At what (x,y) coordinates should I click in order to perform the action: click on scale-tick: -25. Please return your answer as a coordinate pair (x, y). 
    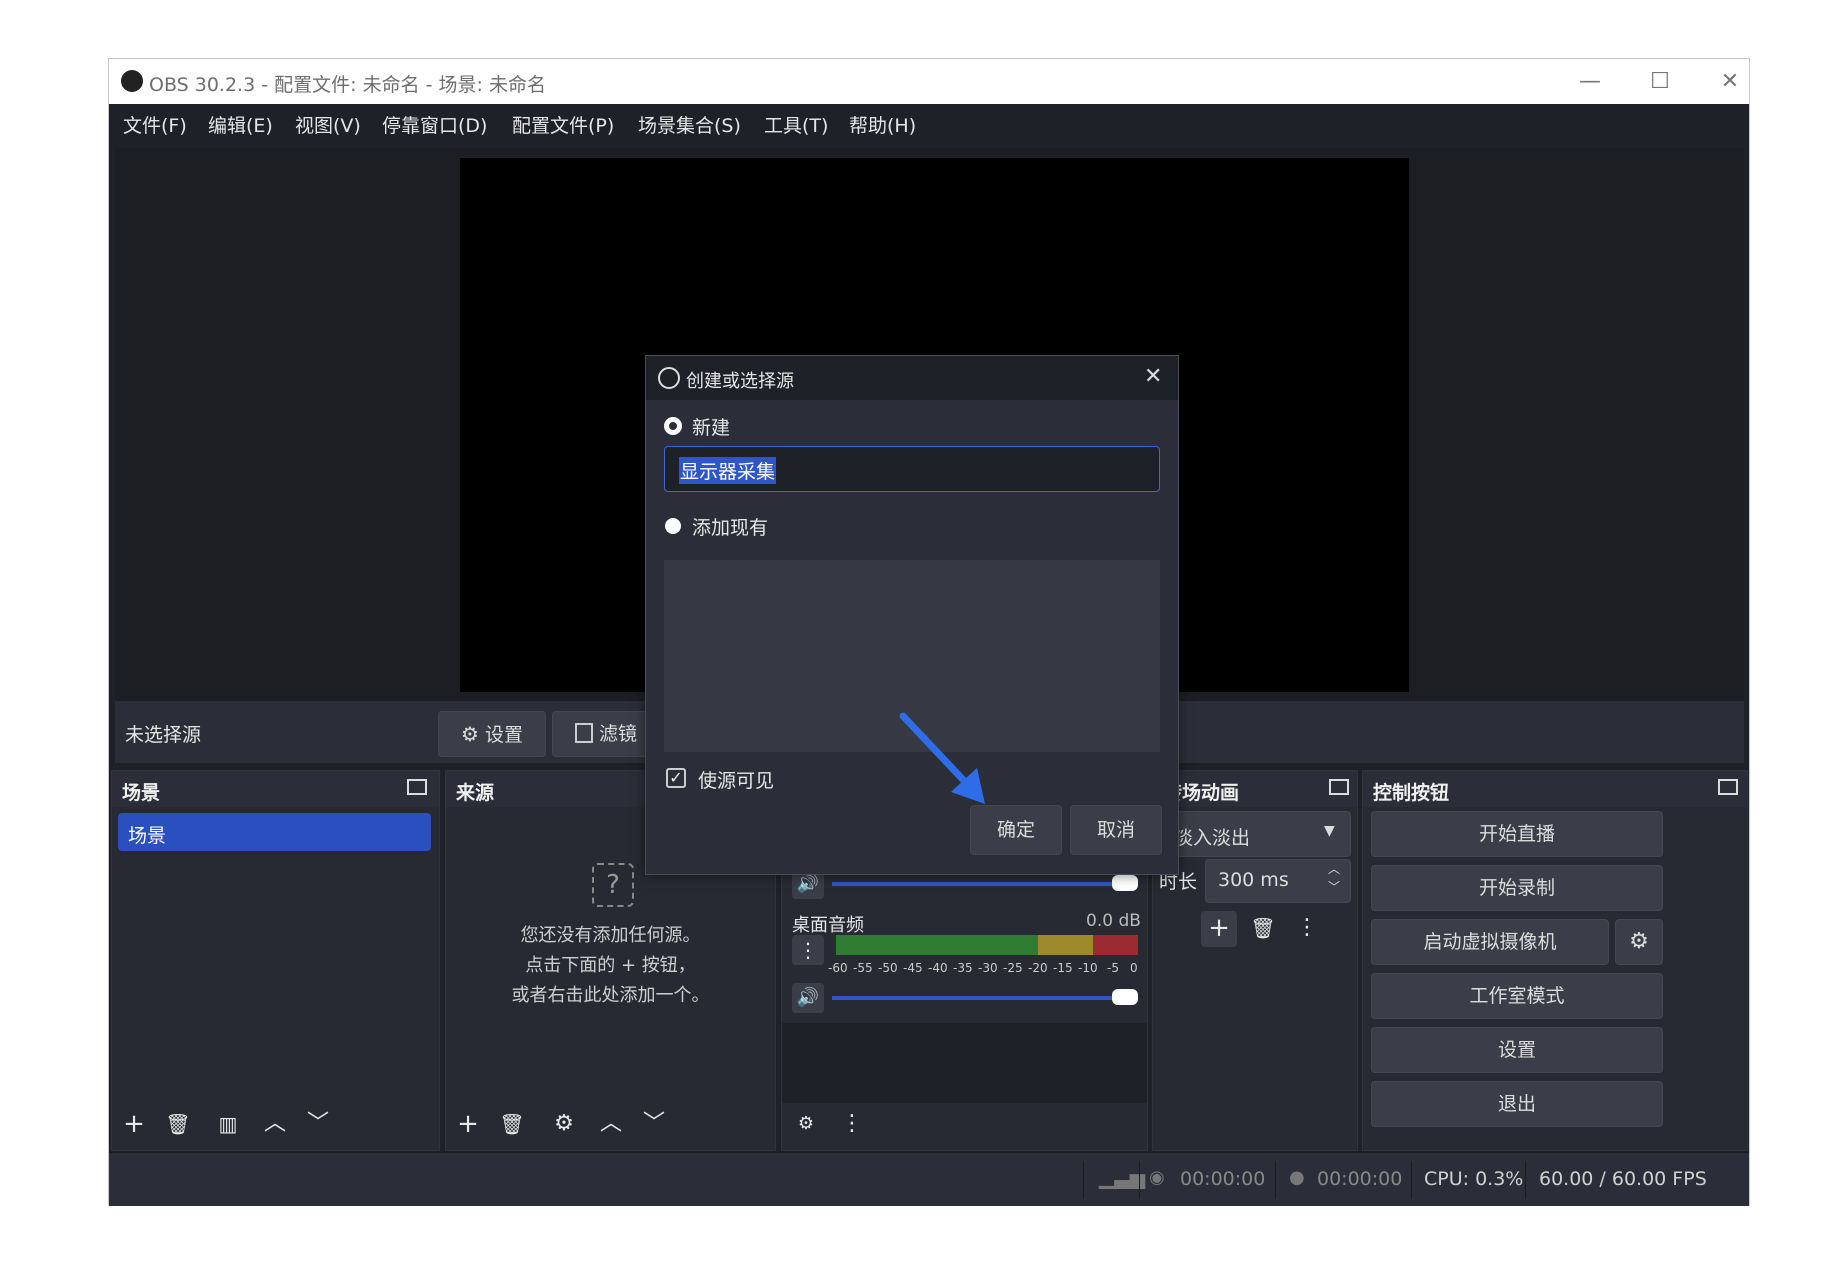
    Looking at the image, I should click on (1013, 968).